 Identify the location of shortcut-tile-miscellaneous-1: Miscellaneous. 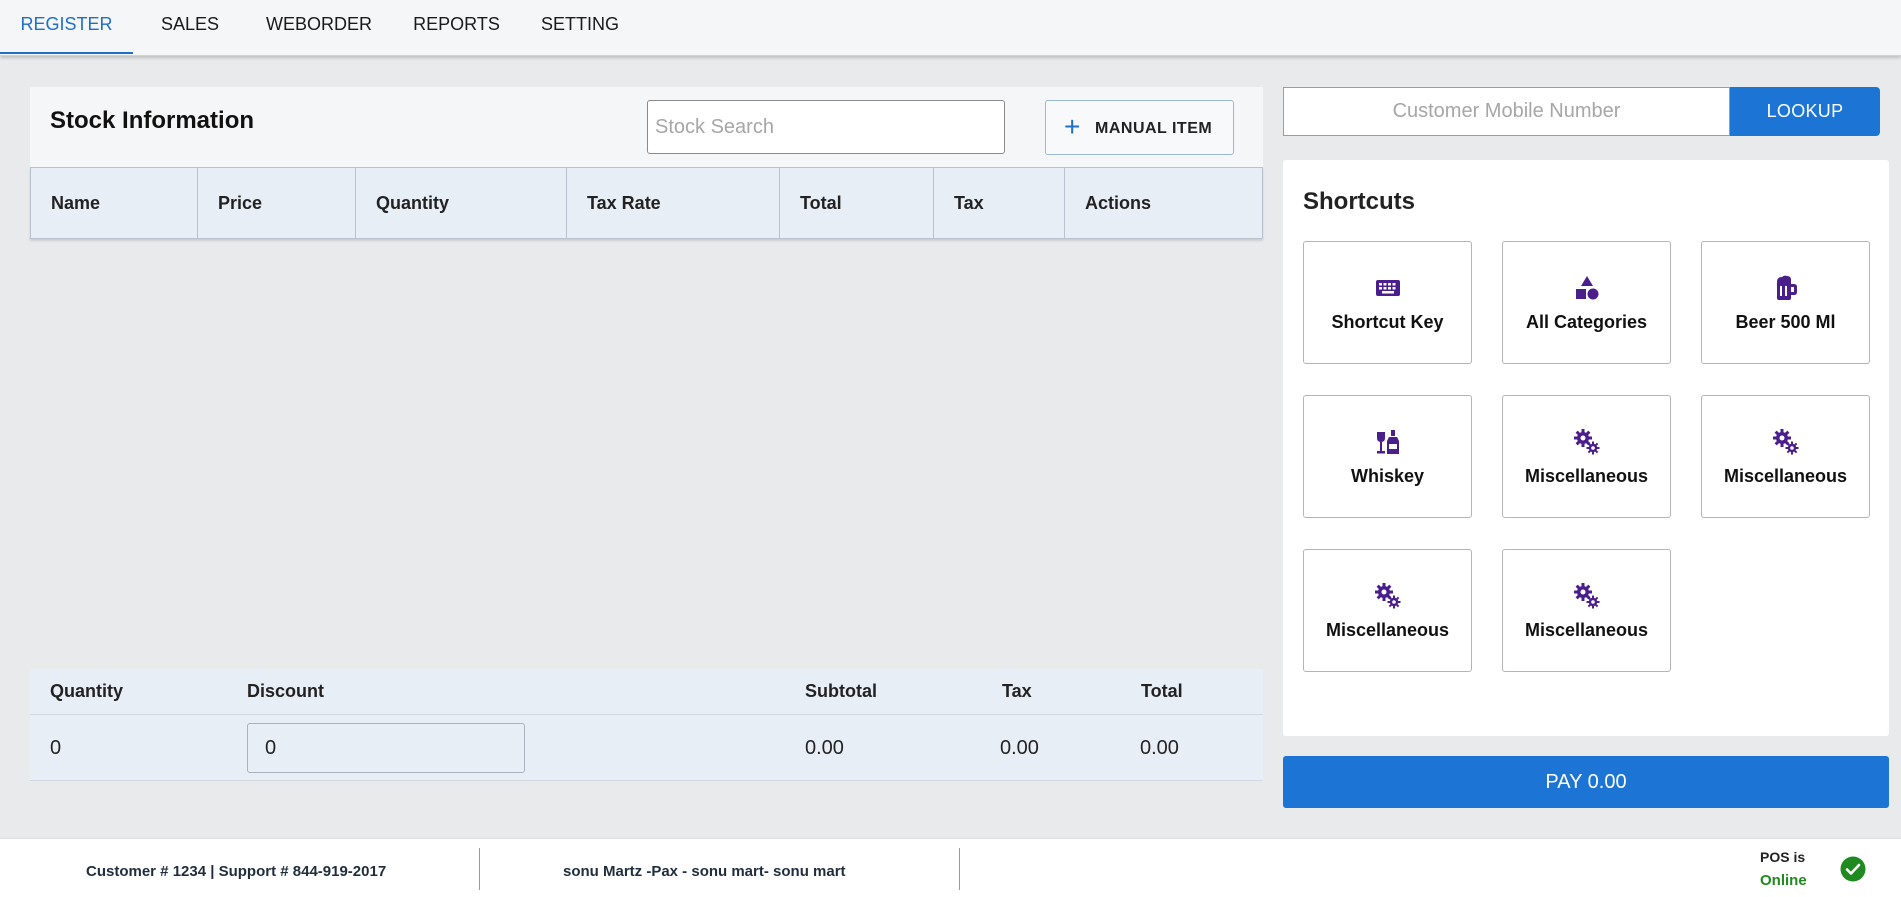
(1586, 456).